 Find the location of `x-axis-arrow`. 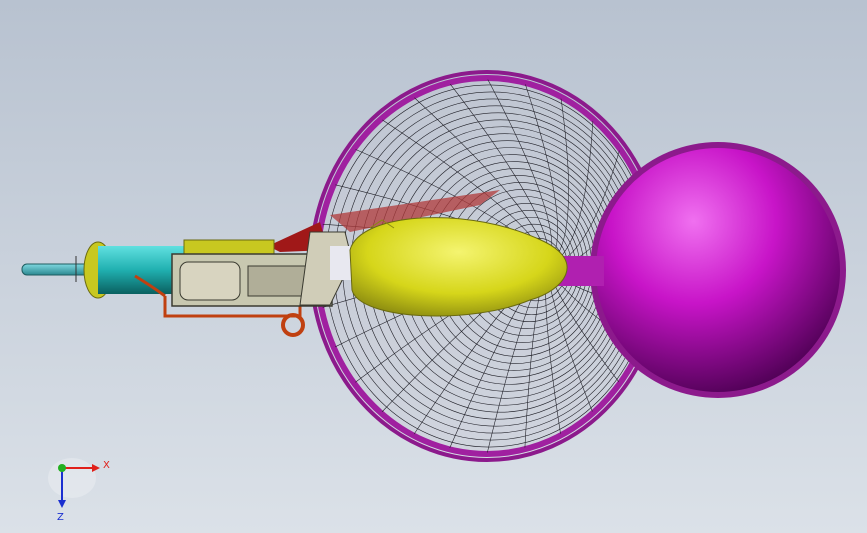

x-axis-arrow is located at coordinates (96, 468).